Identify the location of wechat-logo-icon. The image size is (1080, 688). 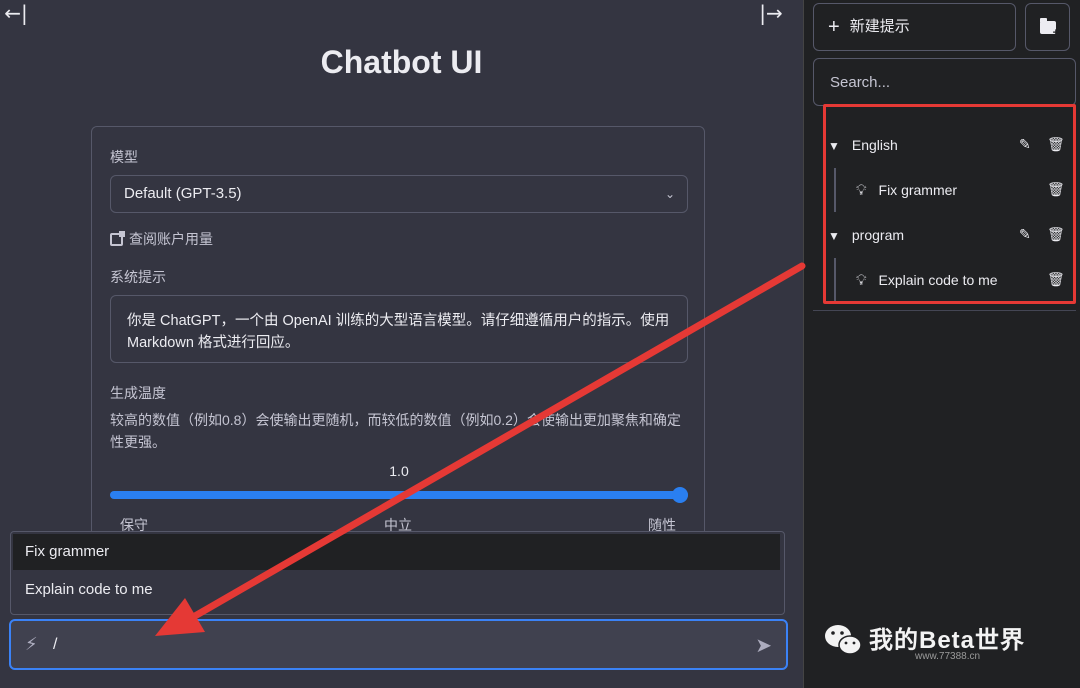
(843, 640).